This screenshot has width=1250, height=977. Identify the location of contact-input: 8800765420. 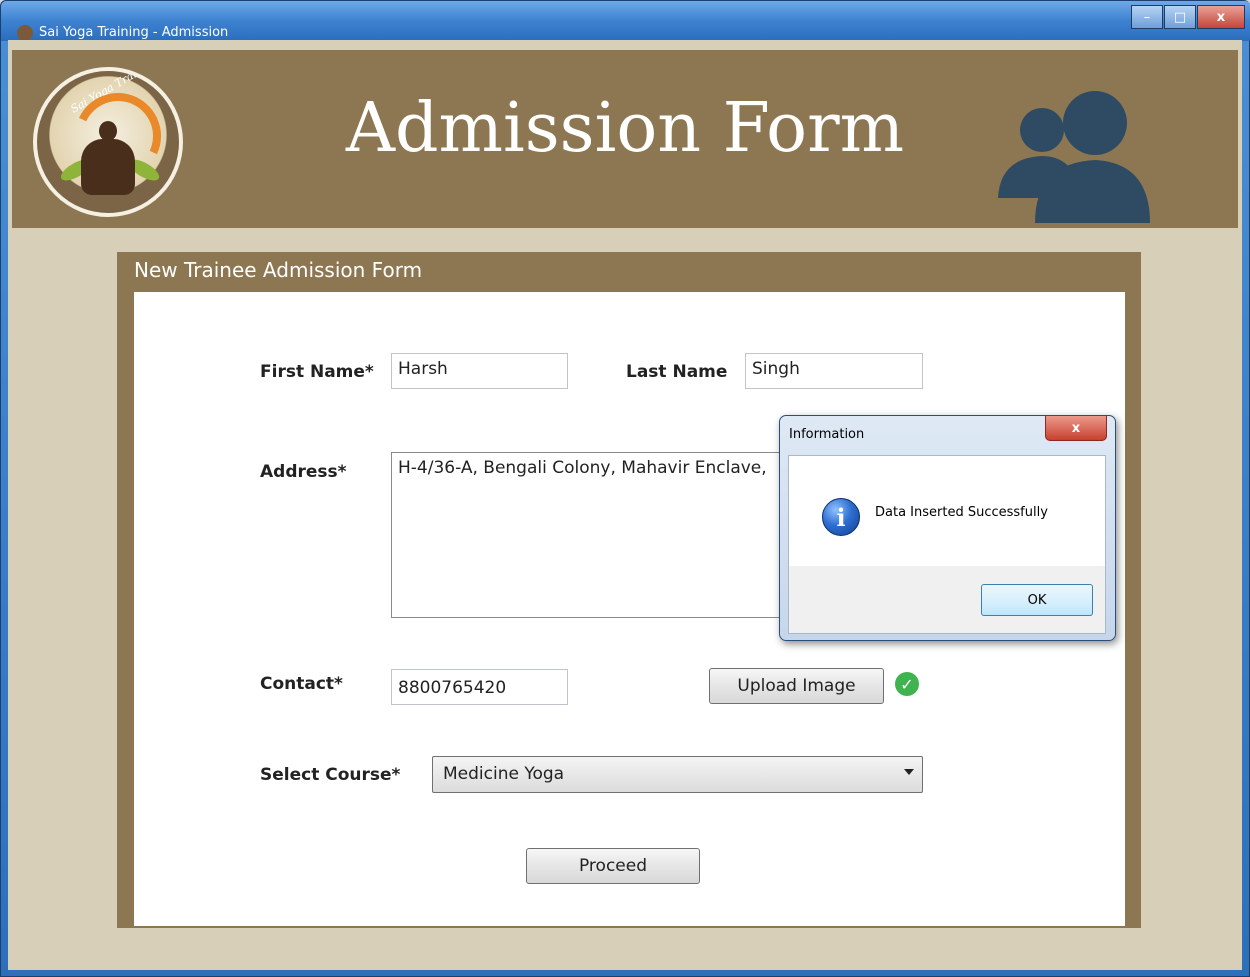
(479, 687).